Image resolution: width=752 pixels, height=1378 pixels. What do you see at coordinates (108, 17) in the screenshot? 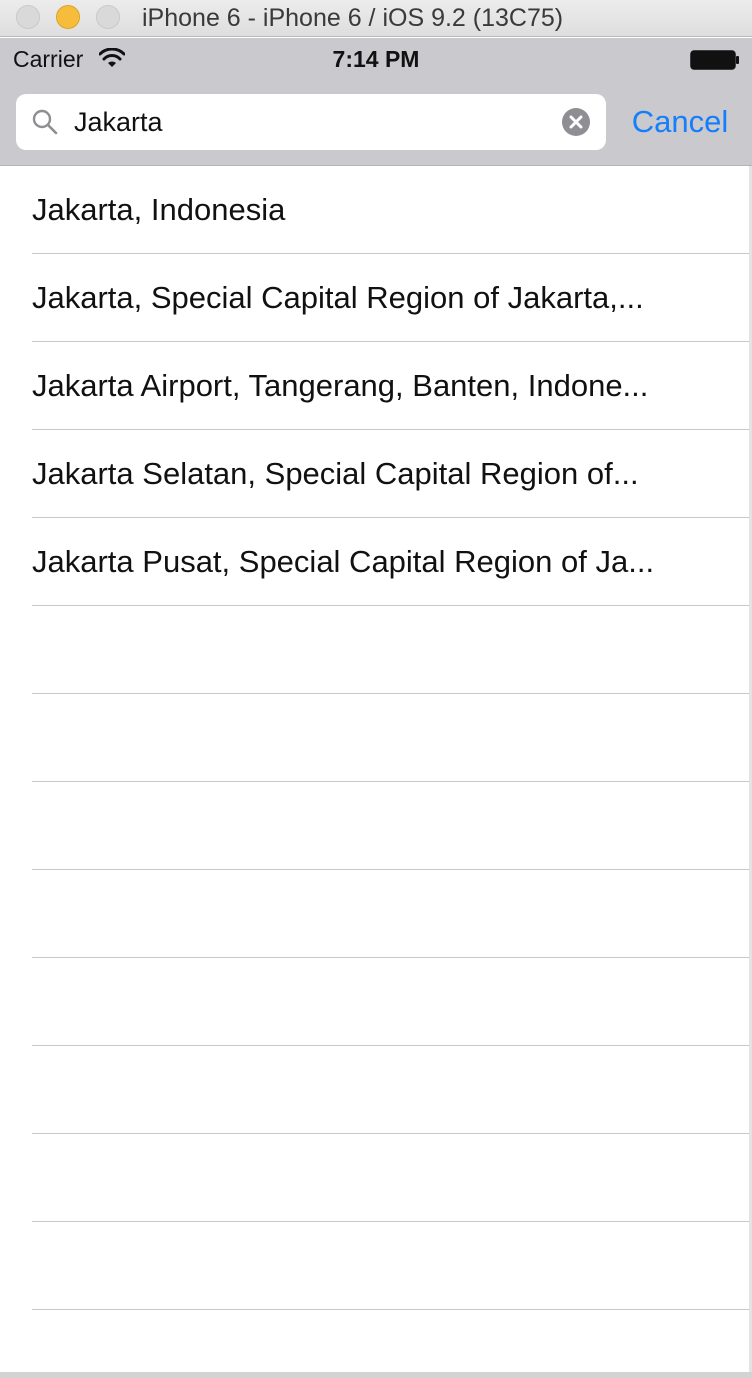
I see `zoom-window-button` at bounding box center [108, 17].